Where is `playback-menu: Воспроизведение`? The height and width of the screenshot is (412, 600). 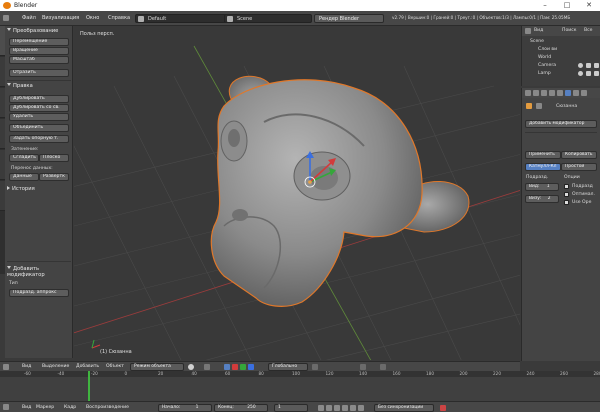
playback-menu: Воспроизведение is located at coordinates (107, 407).